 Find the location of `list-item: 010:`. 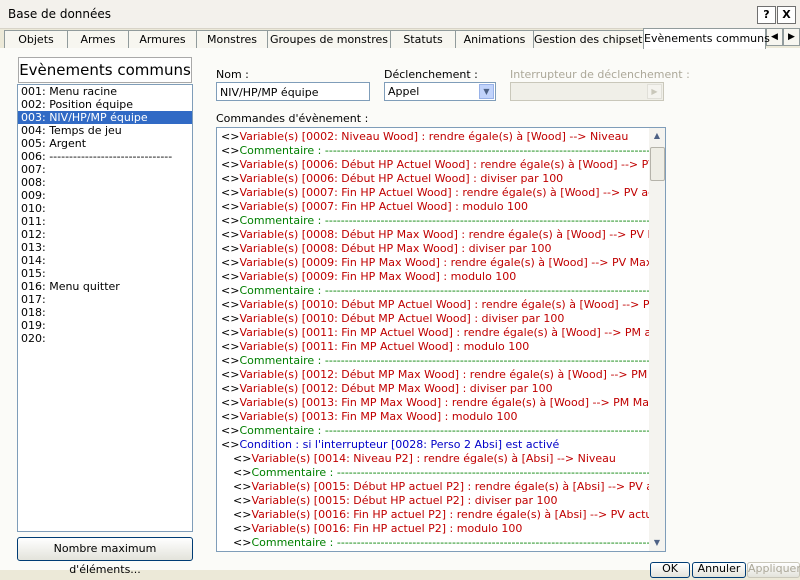

list-item: 010: is located at coordinates (105, 208).